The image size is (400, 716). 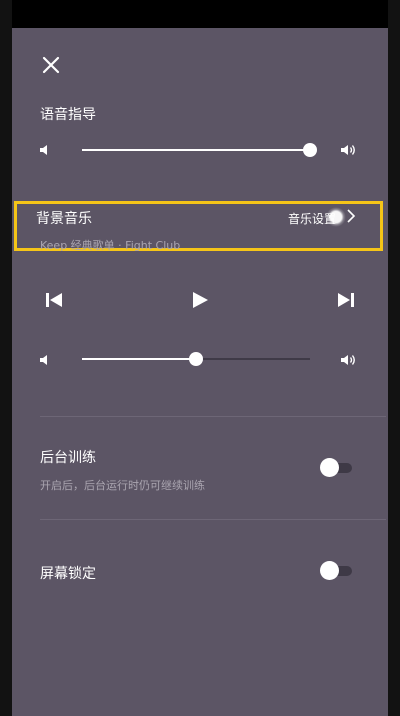 I want to click on voice-guide-title: 语音指导, so click(x=68, y=115).